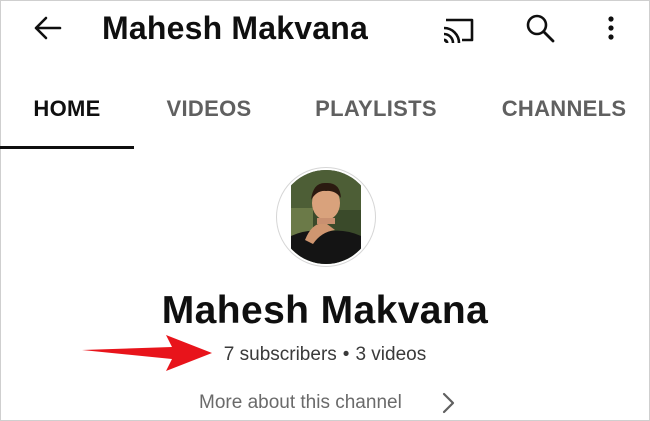  Describe the element at coordinates (376, 117) in the screenshot. I see `tab-playlists: PLAYLISTS` at that location.